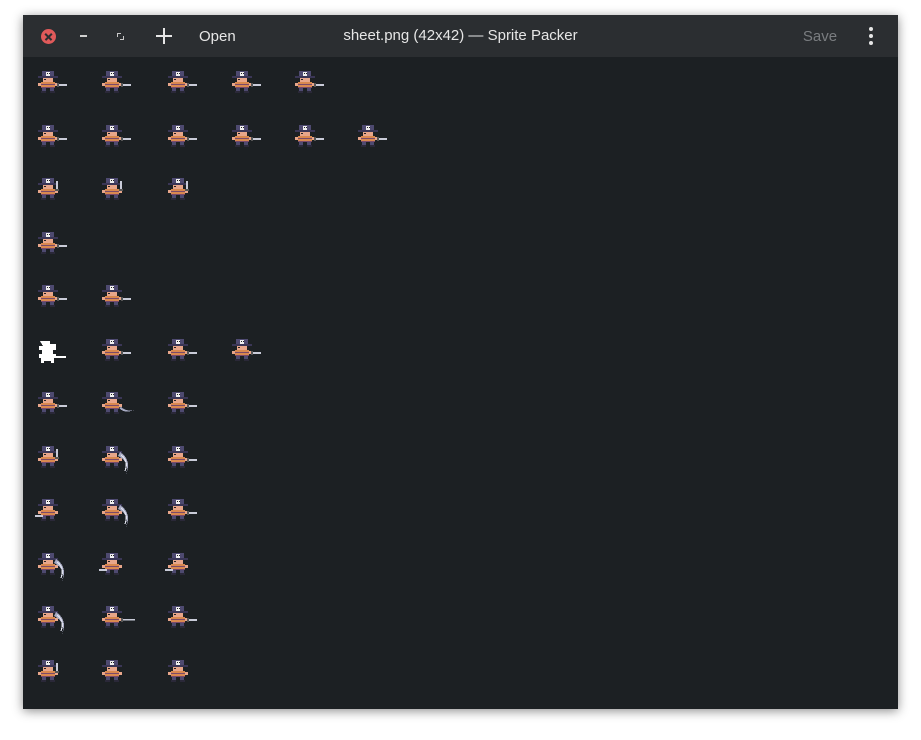 The image size is (921, 740). Describe the element at coordinates (217, 36) in the screenshot. I see `open-button: Open` at that location.